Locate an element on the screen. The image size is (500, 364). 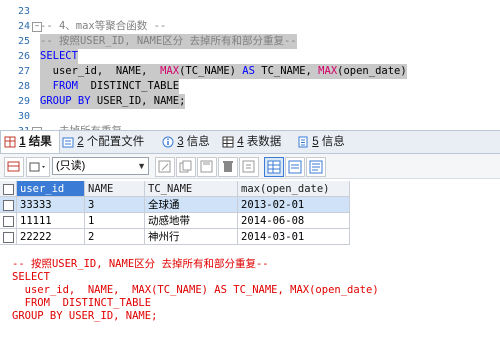
fold-toggle-icon: − is located at coordinates (37, 27).